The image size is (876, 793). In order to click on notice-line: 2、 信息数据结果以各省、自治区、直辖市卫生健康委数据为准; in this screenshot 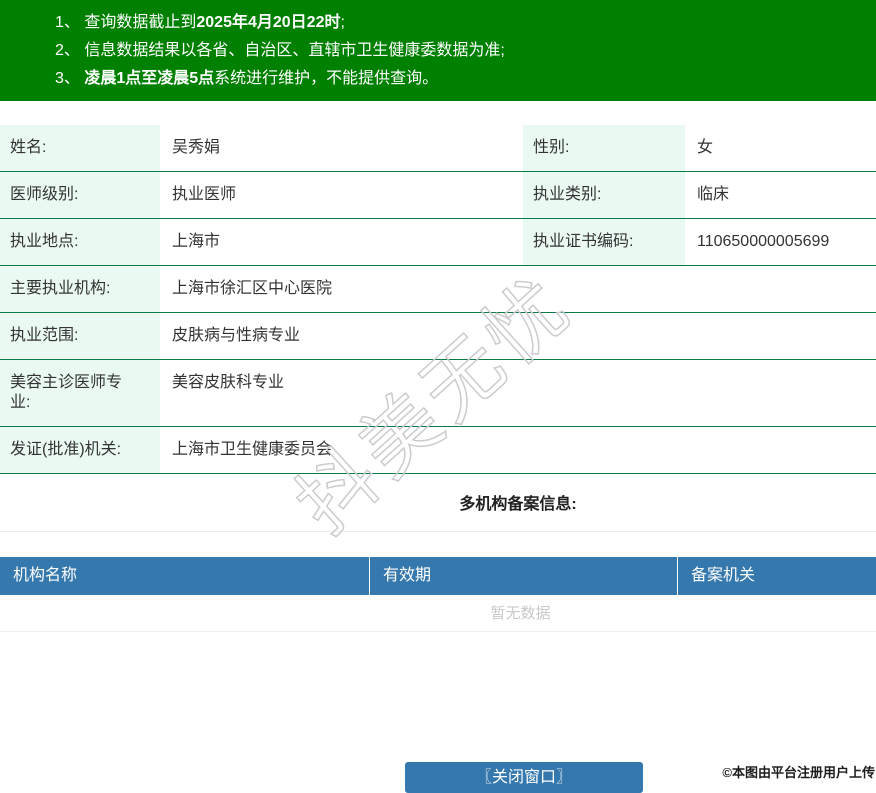, I will do `click(460, 51)`.